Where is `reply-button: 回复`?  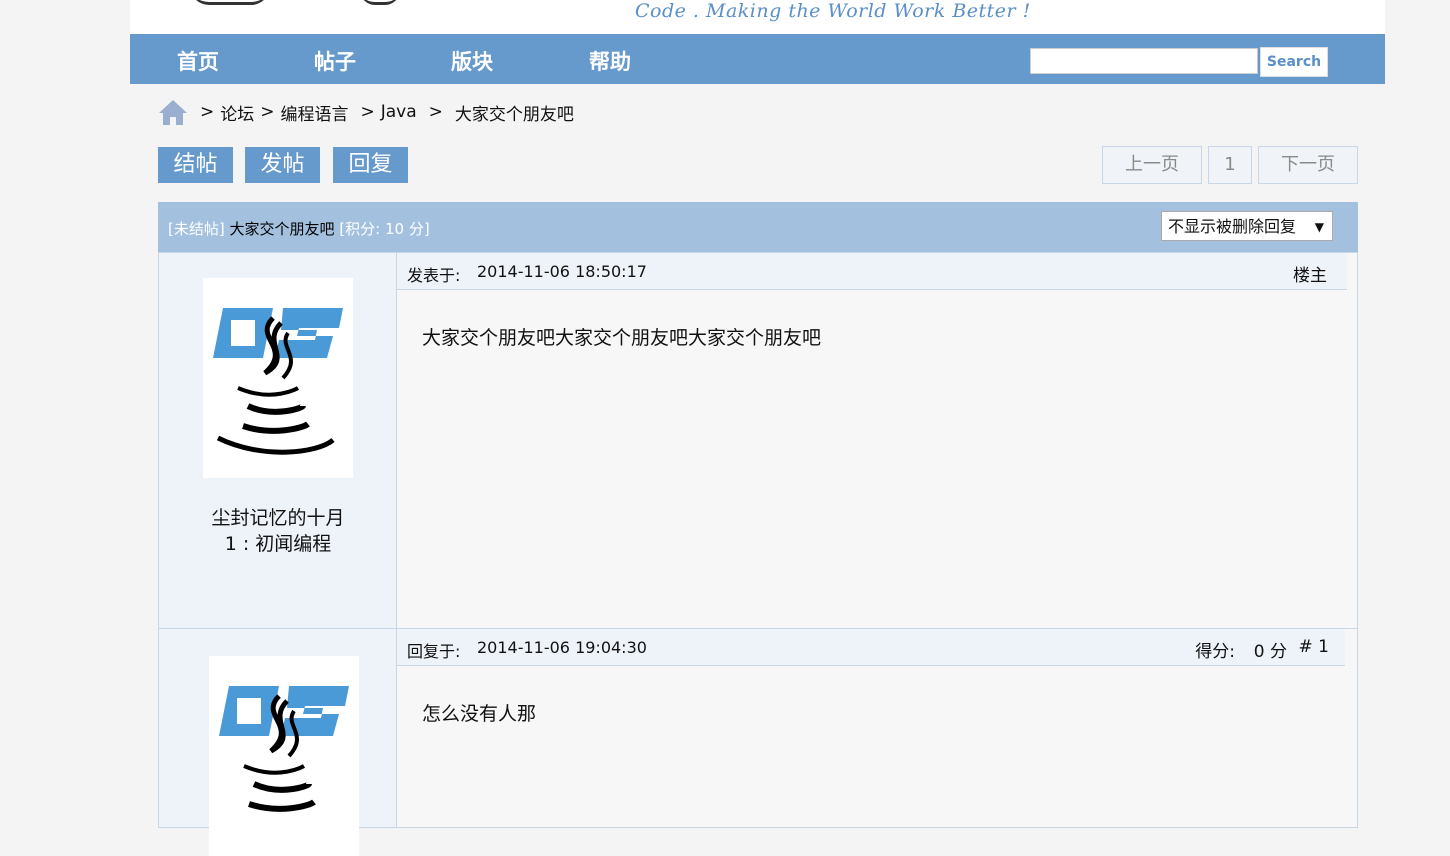
reply-button: 回复 is located at coordinates (370, 165).